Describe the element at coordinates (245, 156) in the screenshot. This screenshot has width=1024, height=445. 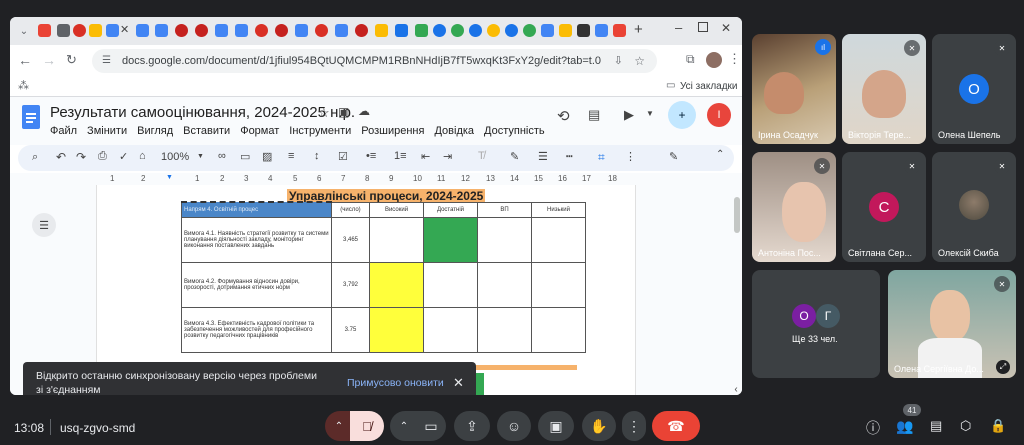
I see `add-comment-icon: ▭` at that location.